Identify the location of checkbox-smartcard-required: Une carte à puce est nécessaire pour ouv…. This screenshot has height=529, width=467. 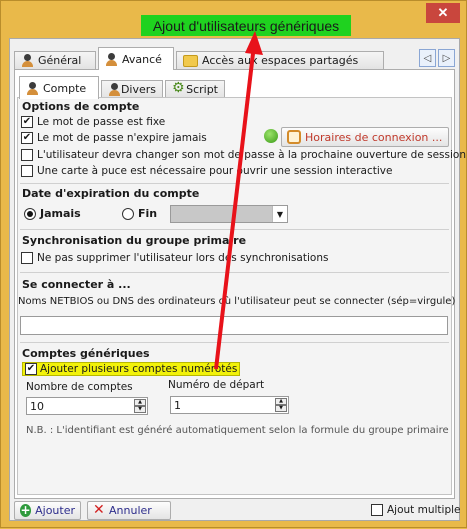
(206, 171).